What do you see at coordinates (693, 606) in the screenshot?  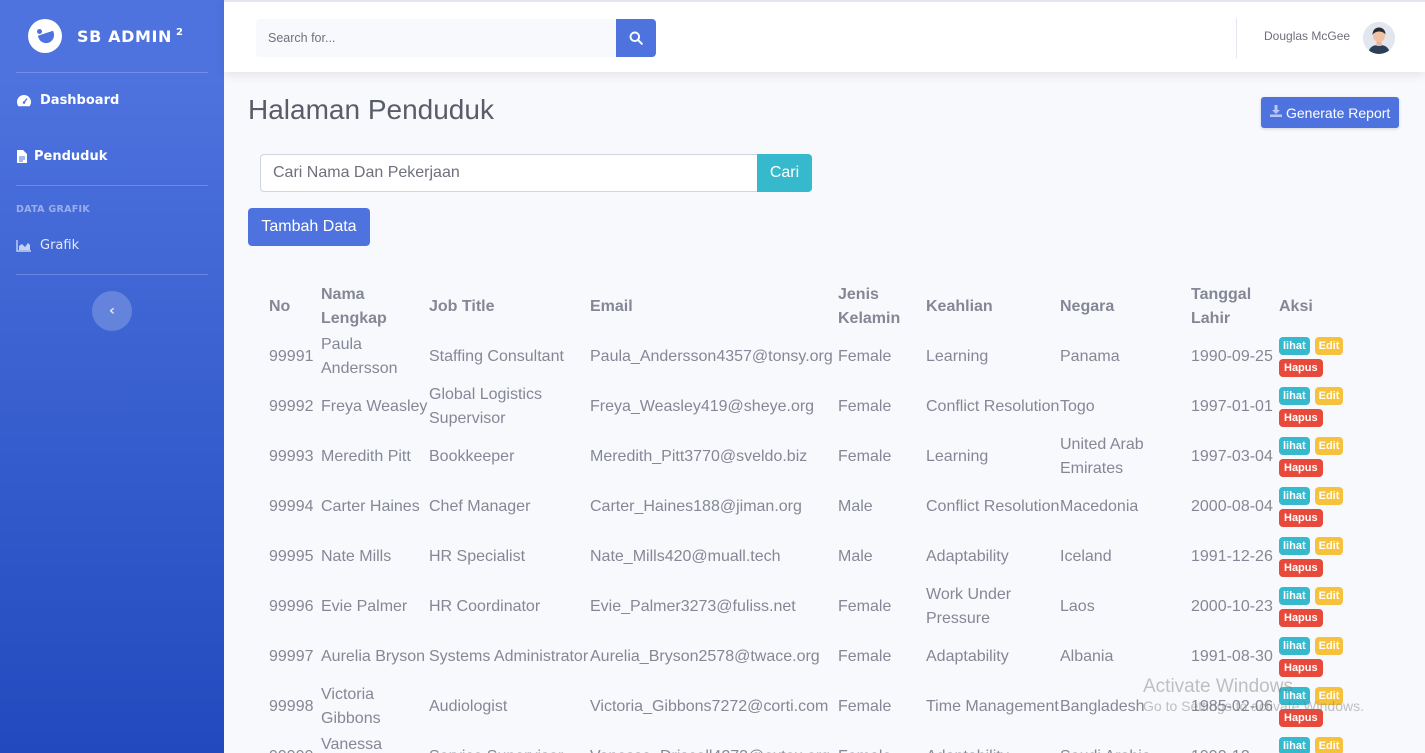 I see `cell-email: Evie_Palmer3273@fuliss.net` at bounding box center [693, 606].